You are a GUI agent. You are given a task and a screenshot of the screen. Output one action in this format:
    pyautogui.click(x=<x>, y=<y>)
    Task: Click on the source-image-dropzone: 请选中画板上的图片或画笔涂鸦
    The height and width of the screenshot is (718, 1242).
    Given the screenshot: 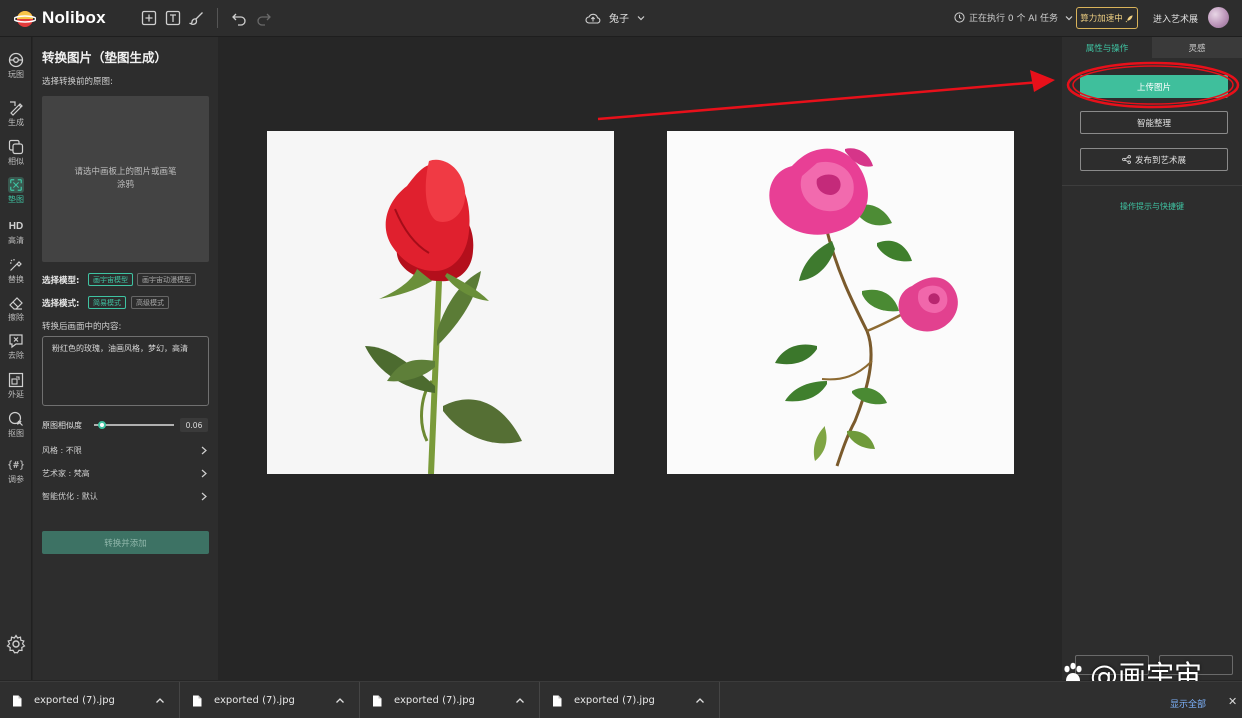 What is the action you would take?
    pyautogui.click(x=125, y=179)
    